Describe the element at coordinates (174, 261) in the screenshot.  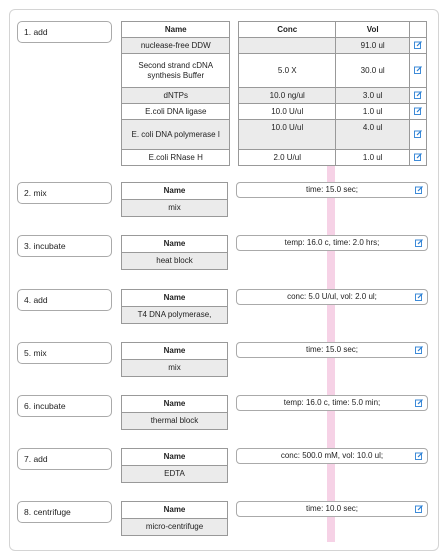
I see `step-name-value: heat block` at that location.